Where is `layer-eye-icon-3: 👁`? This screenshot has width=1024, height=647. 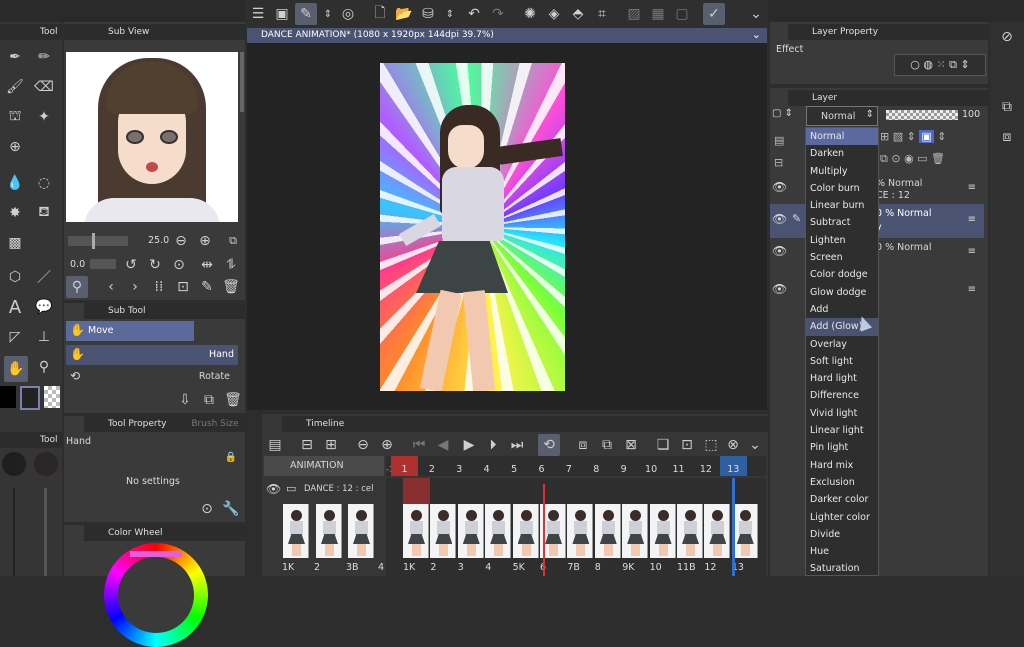 layer-eye-icon-3: 👁 is located at coordinates (779, 251).